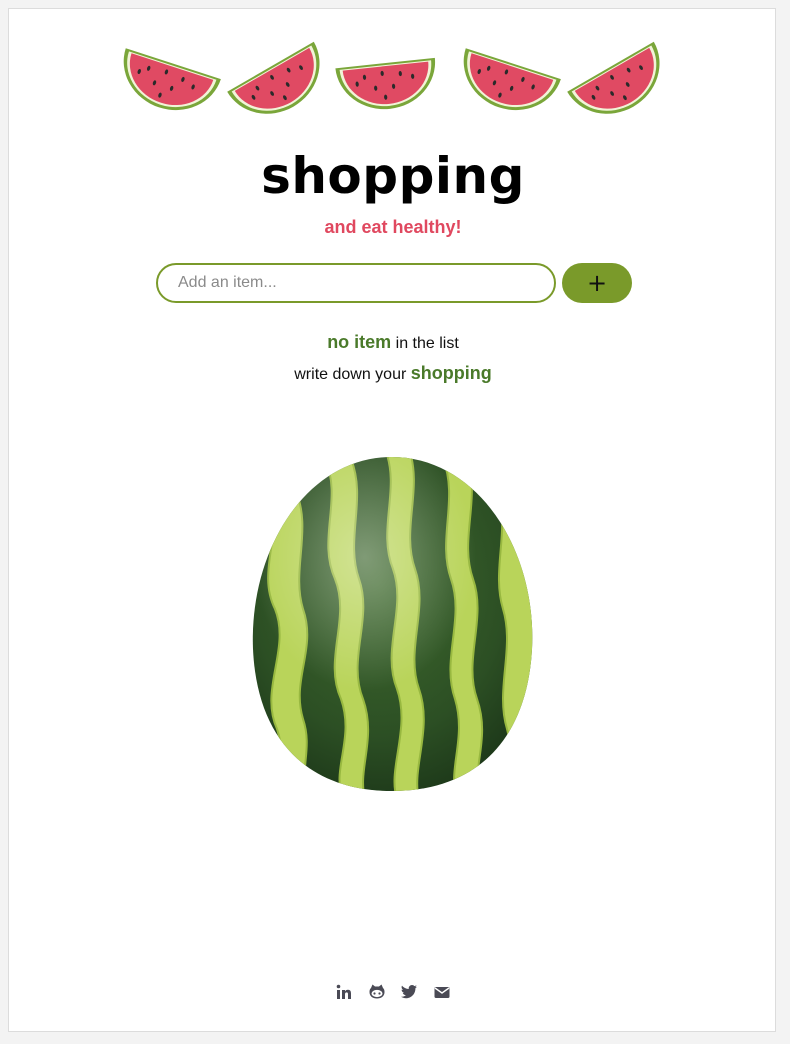  What do you see at coordinates (359, 342) in the screenshot?
I see `status-highlight-no-item: no item` at bounding box center [359, 342].